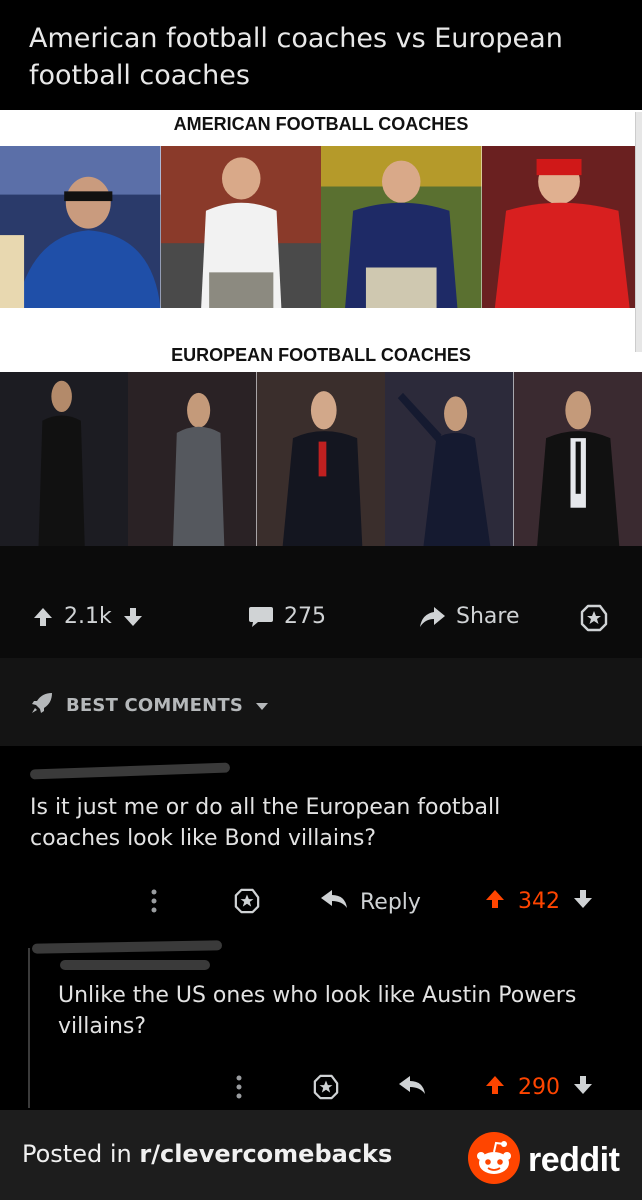 The width and height of the screenshot is (642, 1200). I want to click on rocket-icon, so click(42, 705).